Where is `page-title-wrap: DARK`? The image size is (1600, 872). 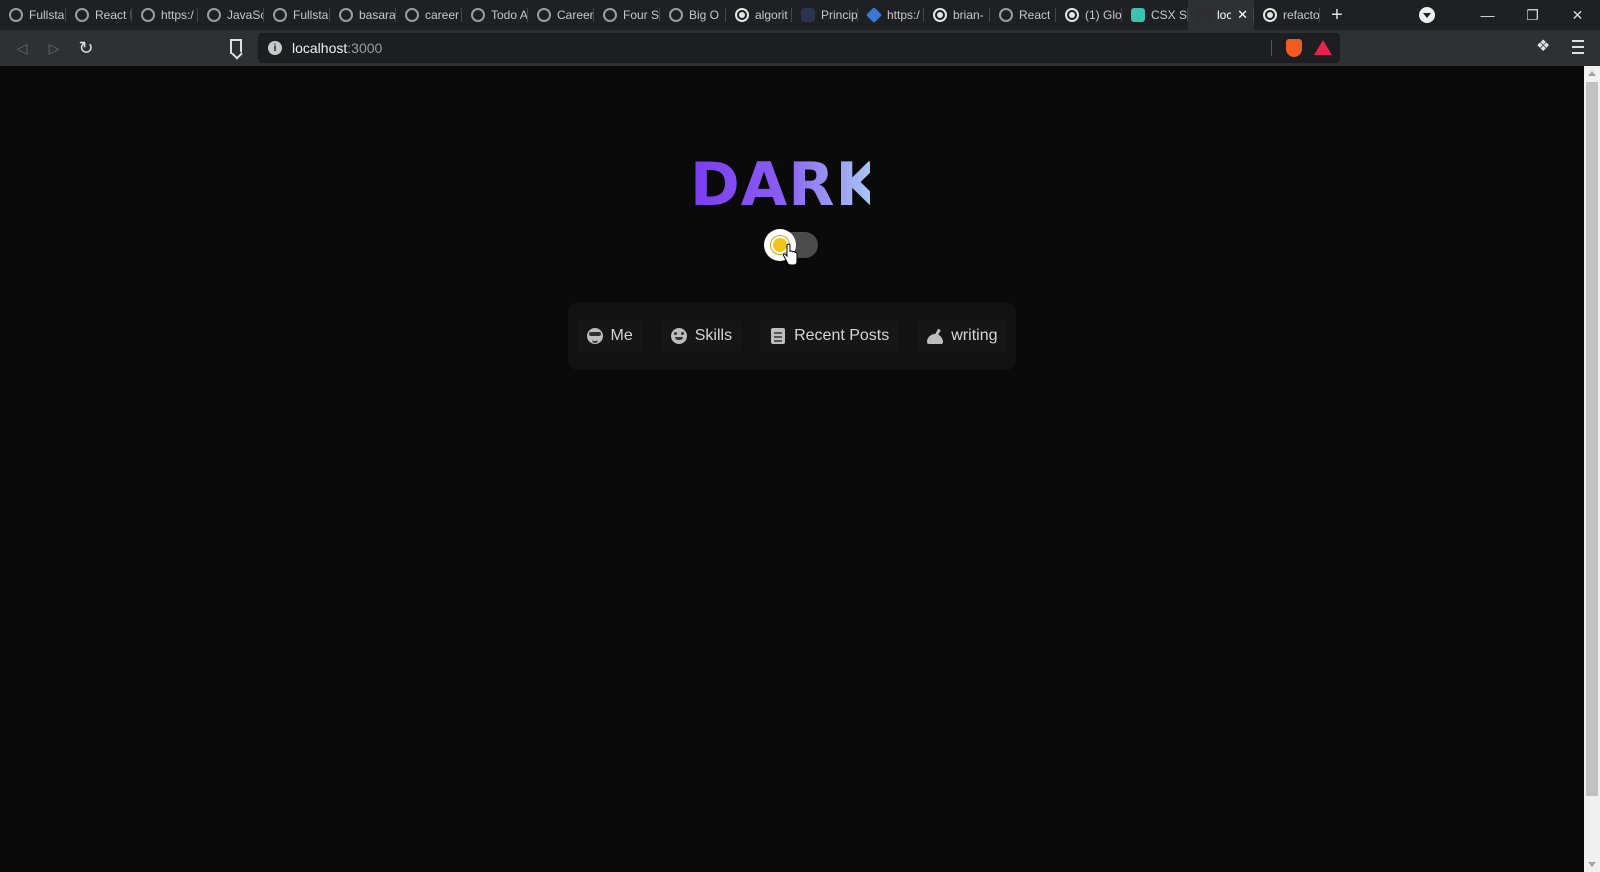 page-title-wrap: DARK is located at coordinates (786, 185).